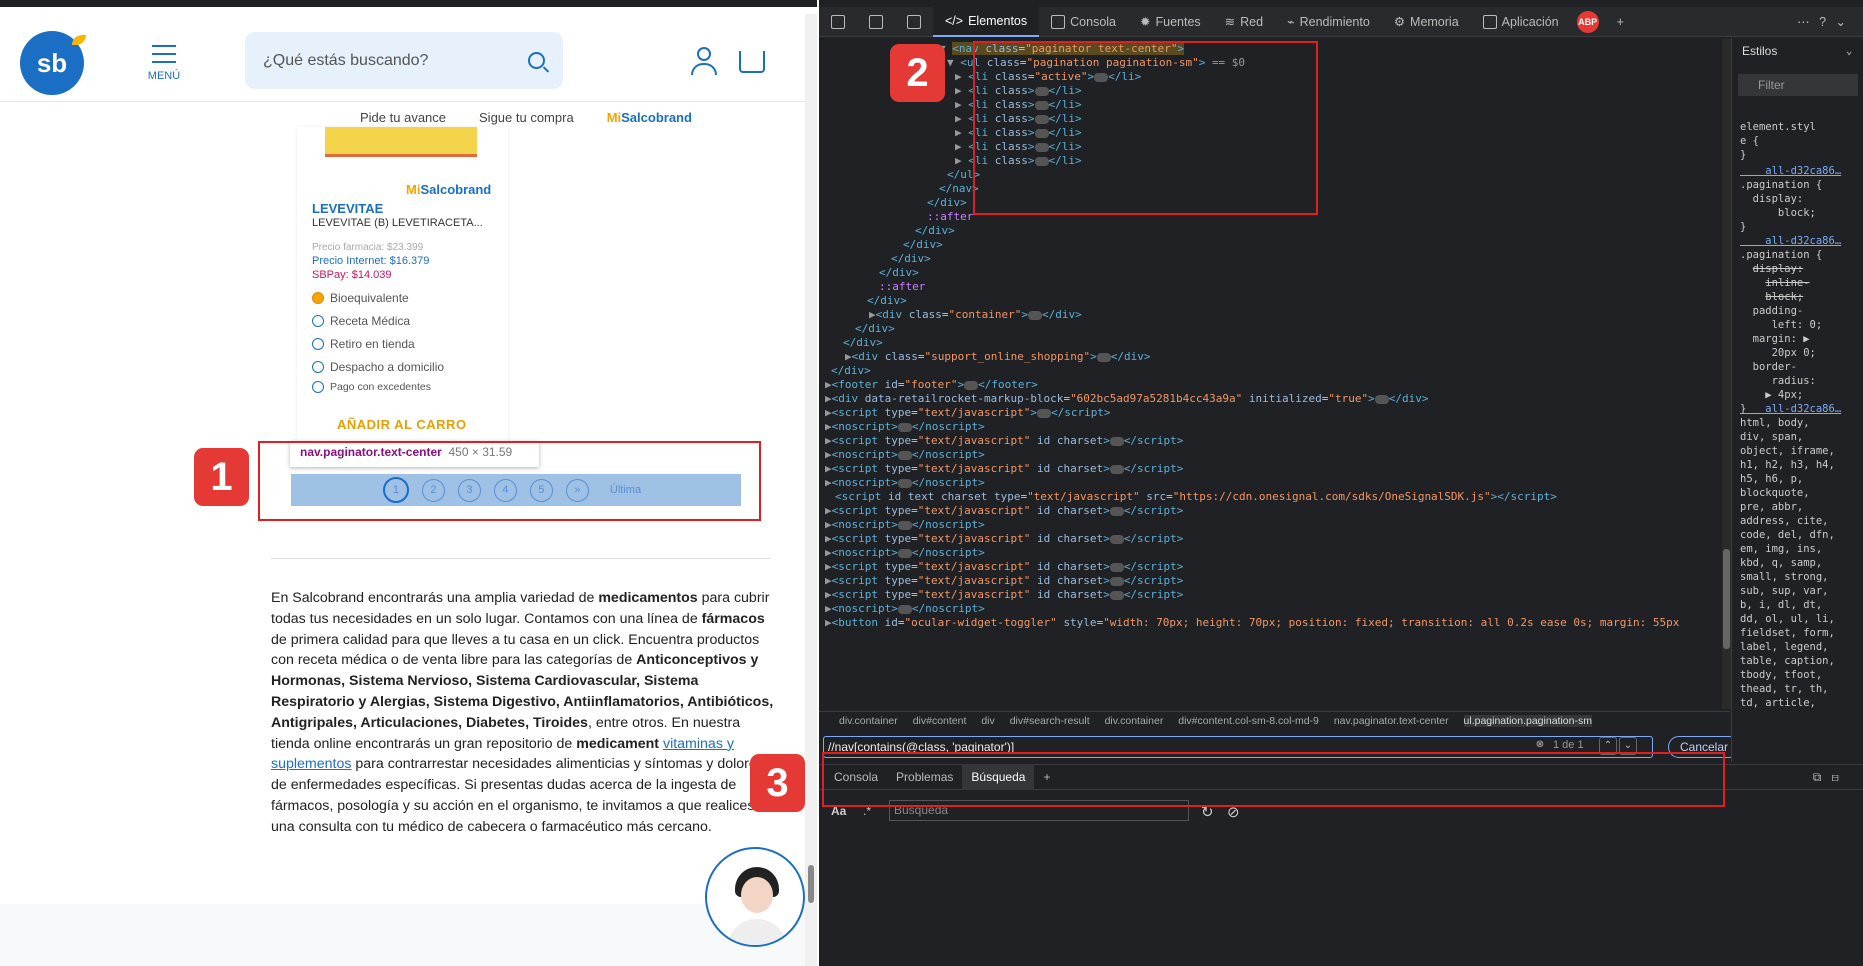 This screenshot has width=1863, height=966. Describe the element at coordinates (704, 61) in the screenshot. I see `user-icon` at that location.